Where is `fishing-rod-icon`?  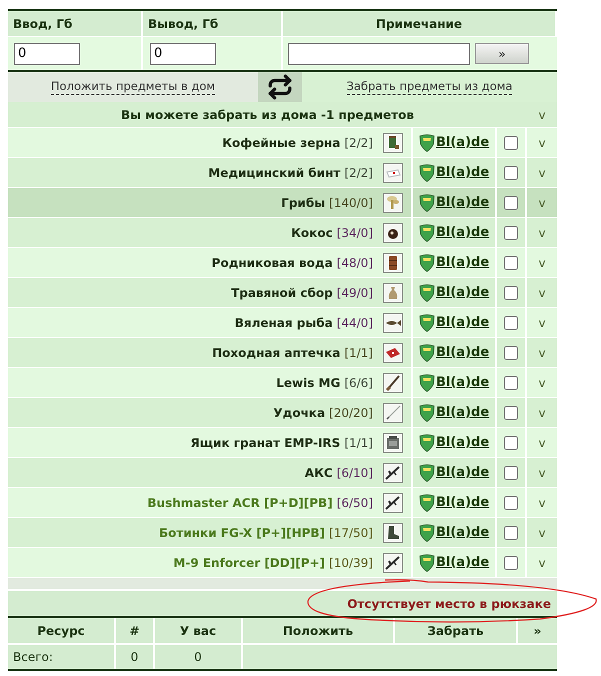 fishing-rod-icon is located at coordinates (393, 412).